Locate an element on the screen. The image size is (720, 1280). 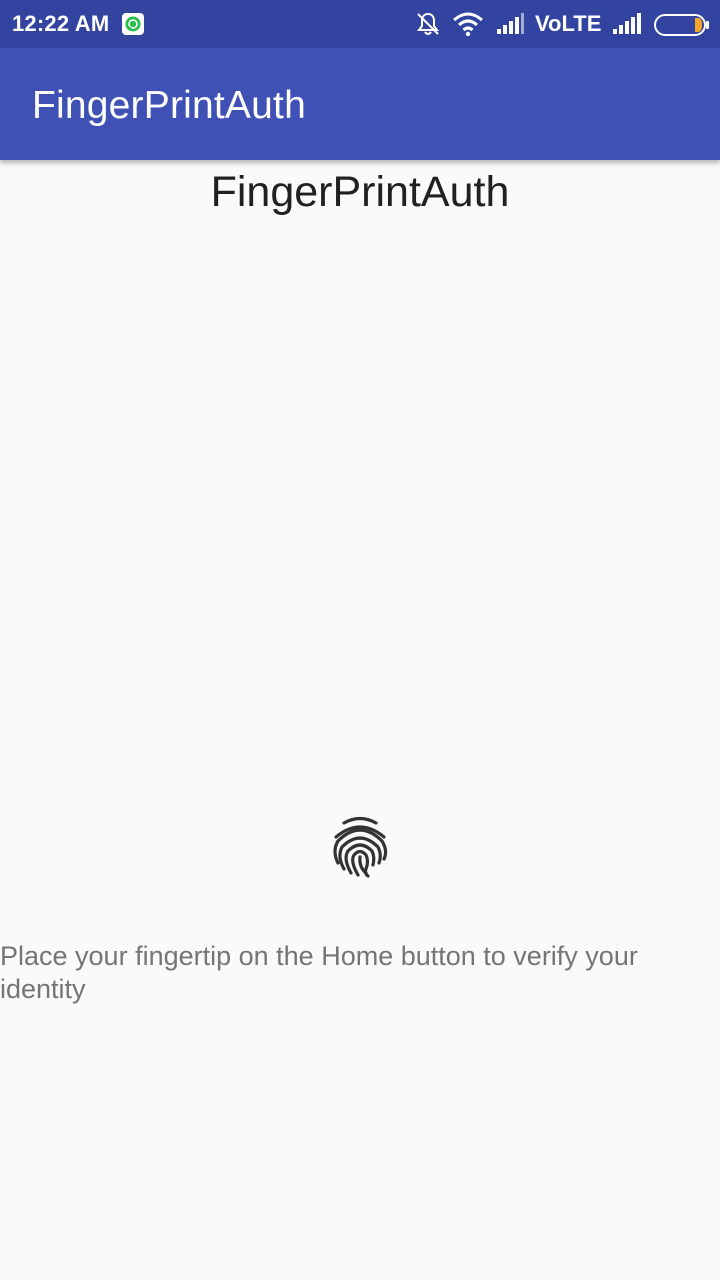
page-heading: FingerPrintAuth is located at coordinates (360, 192).